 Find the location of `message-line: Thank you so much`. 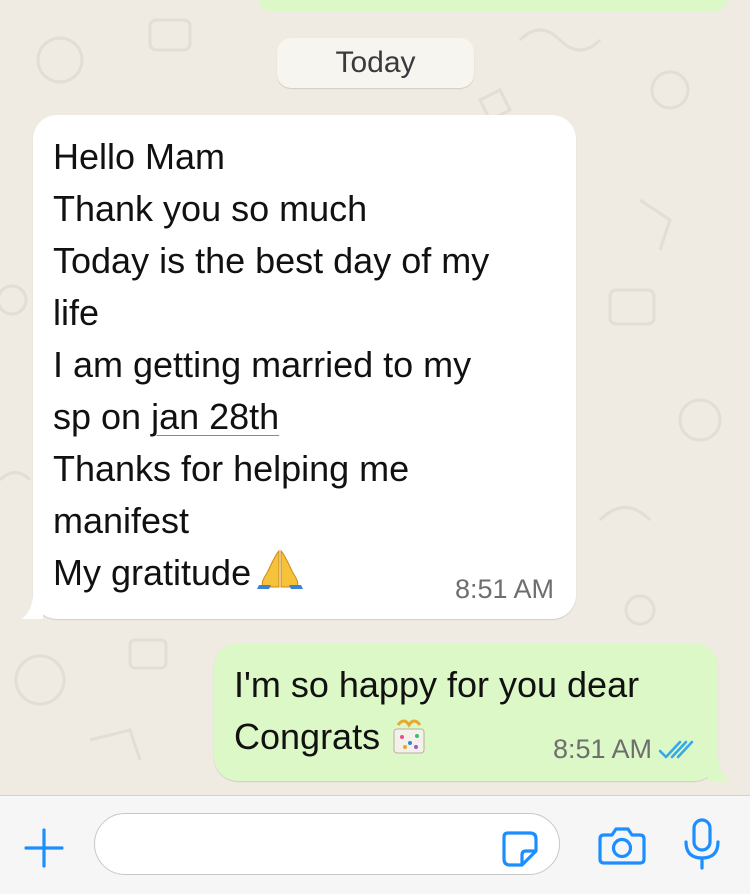

message-line: Thank you so much is located at coordinates (210, 208).